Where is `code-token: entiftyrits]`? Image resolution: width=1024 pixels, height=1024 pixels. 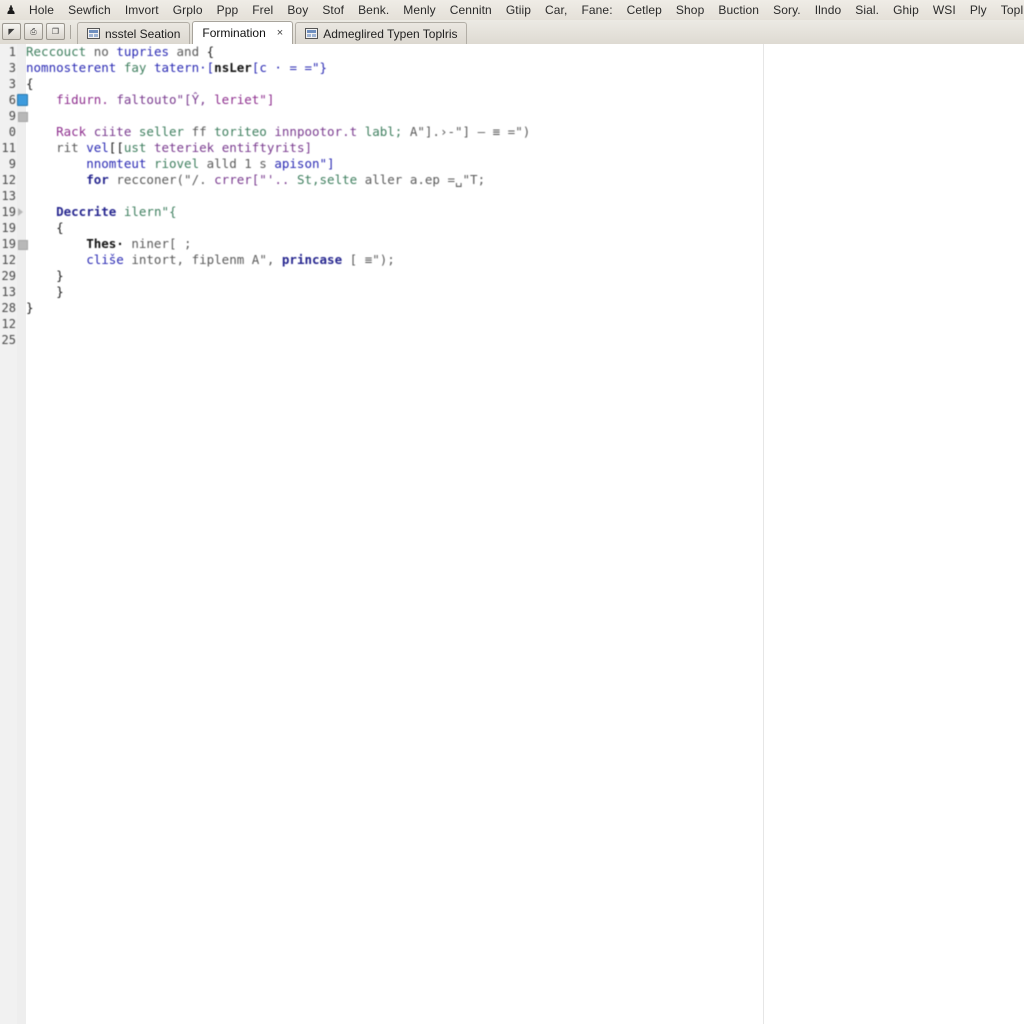 code-token: entiftyrits] is located at coordinates (267, 147).